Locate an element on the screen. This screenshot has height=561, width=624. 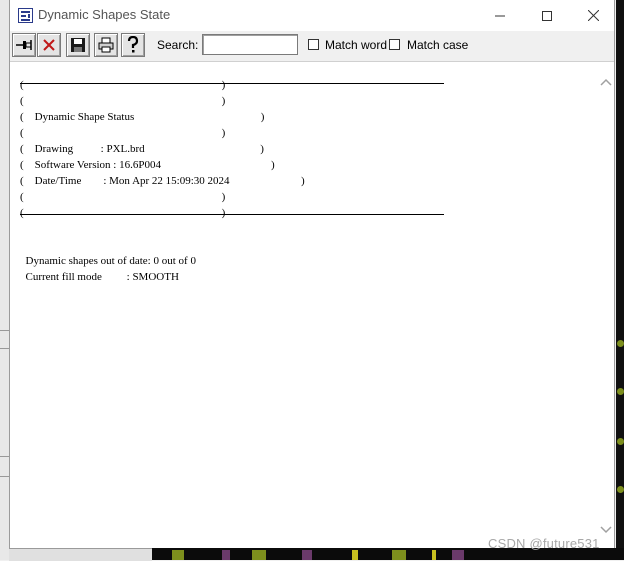
watermark: CSDN @future531 is located at coordinates (544, 543).